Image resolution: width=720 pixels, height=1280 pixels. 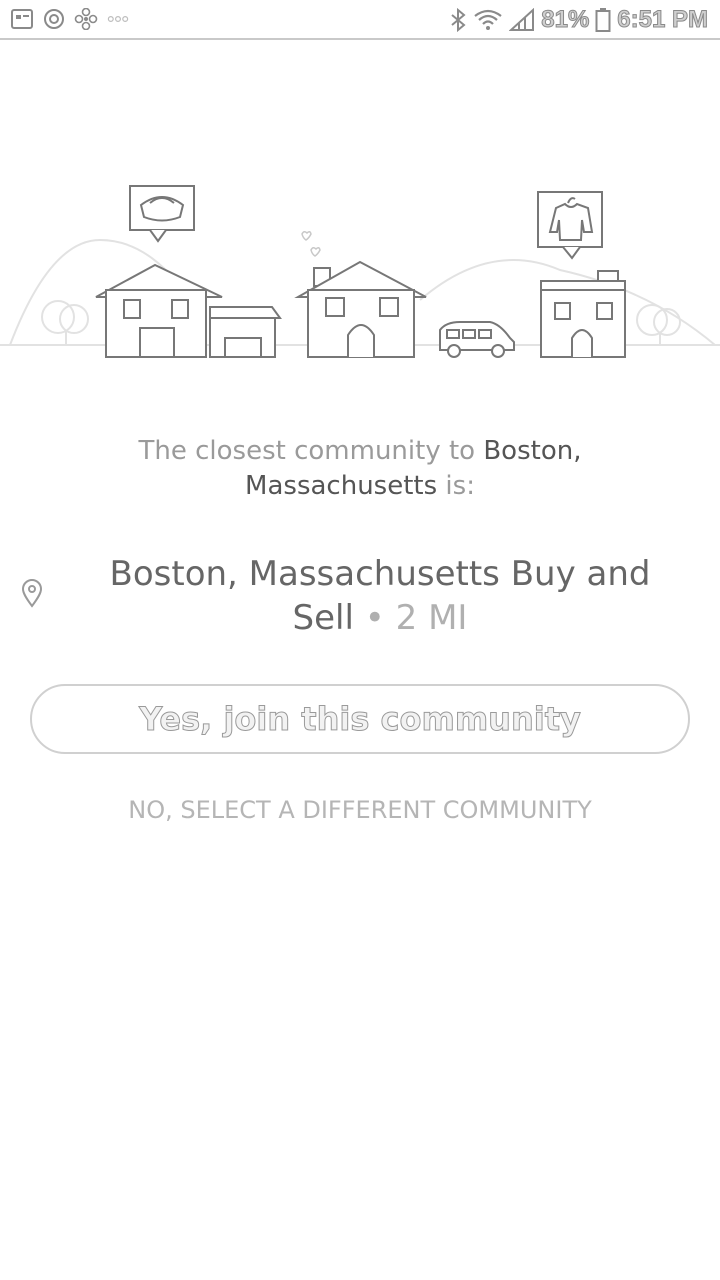 What do you see at coordinates (565, 20) in the screenshot?
I see `battery-percent: 81%` at bounding box center [565, 20].